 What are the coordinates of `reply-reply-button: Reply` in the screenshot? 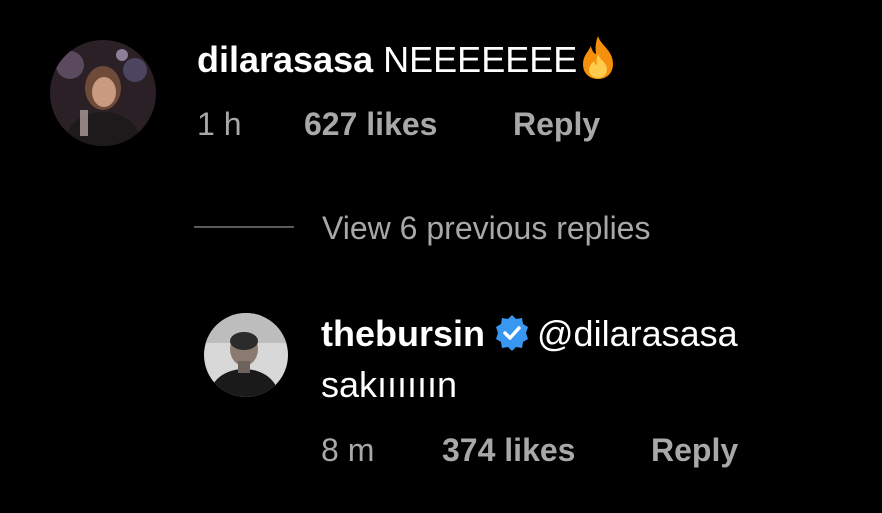 It's located at (694, 450).